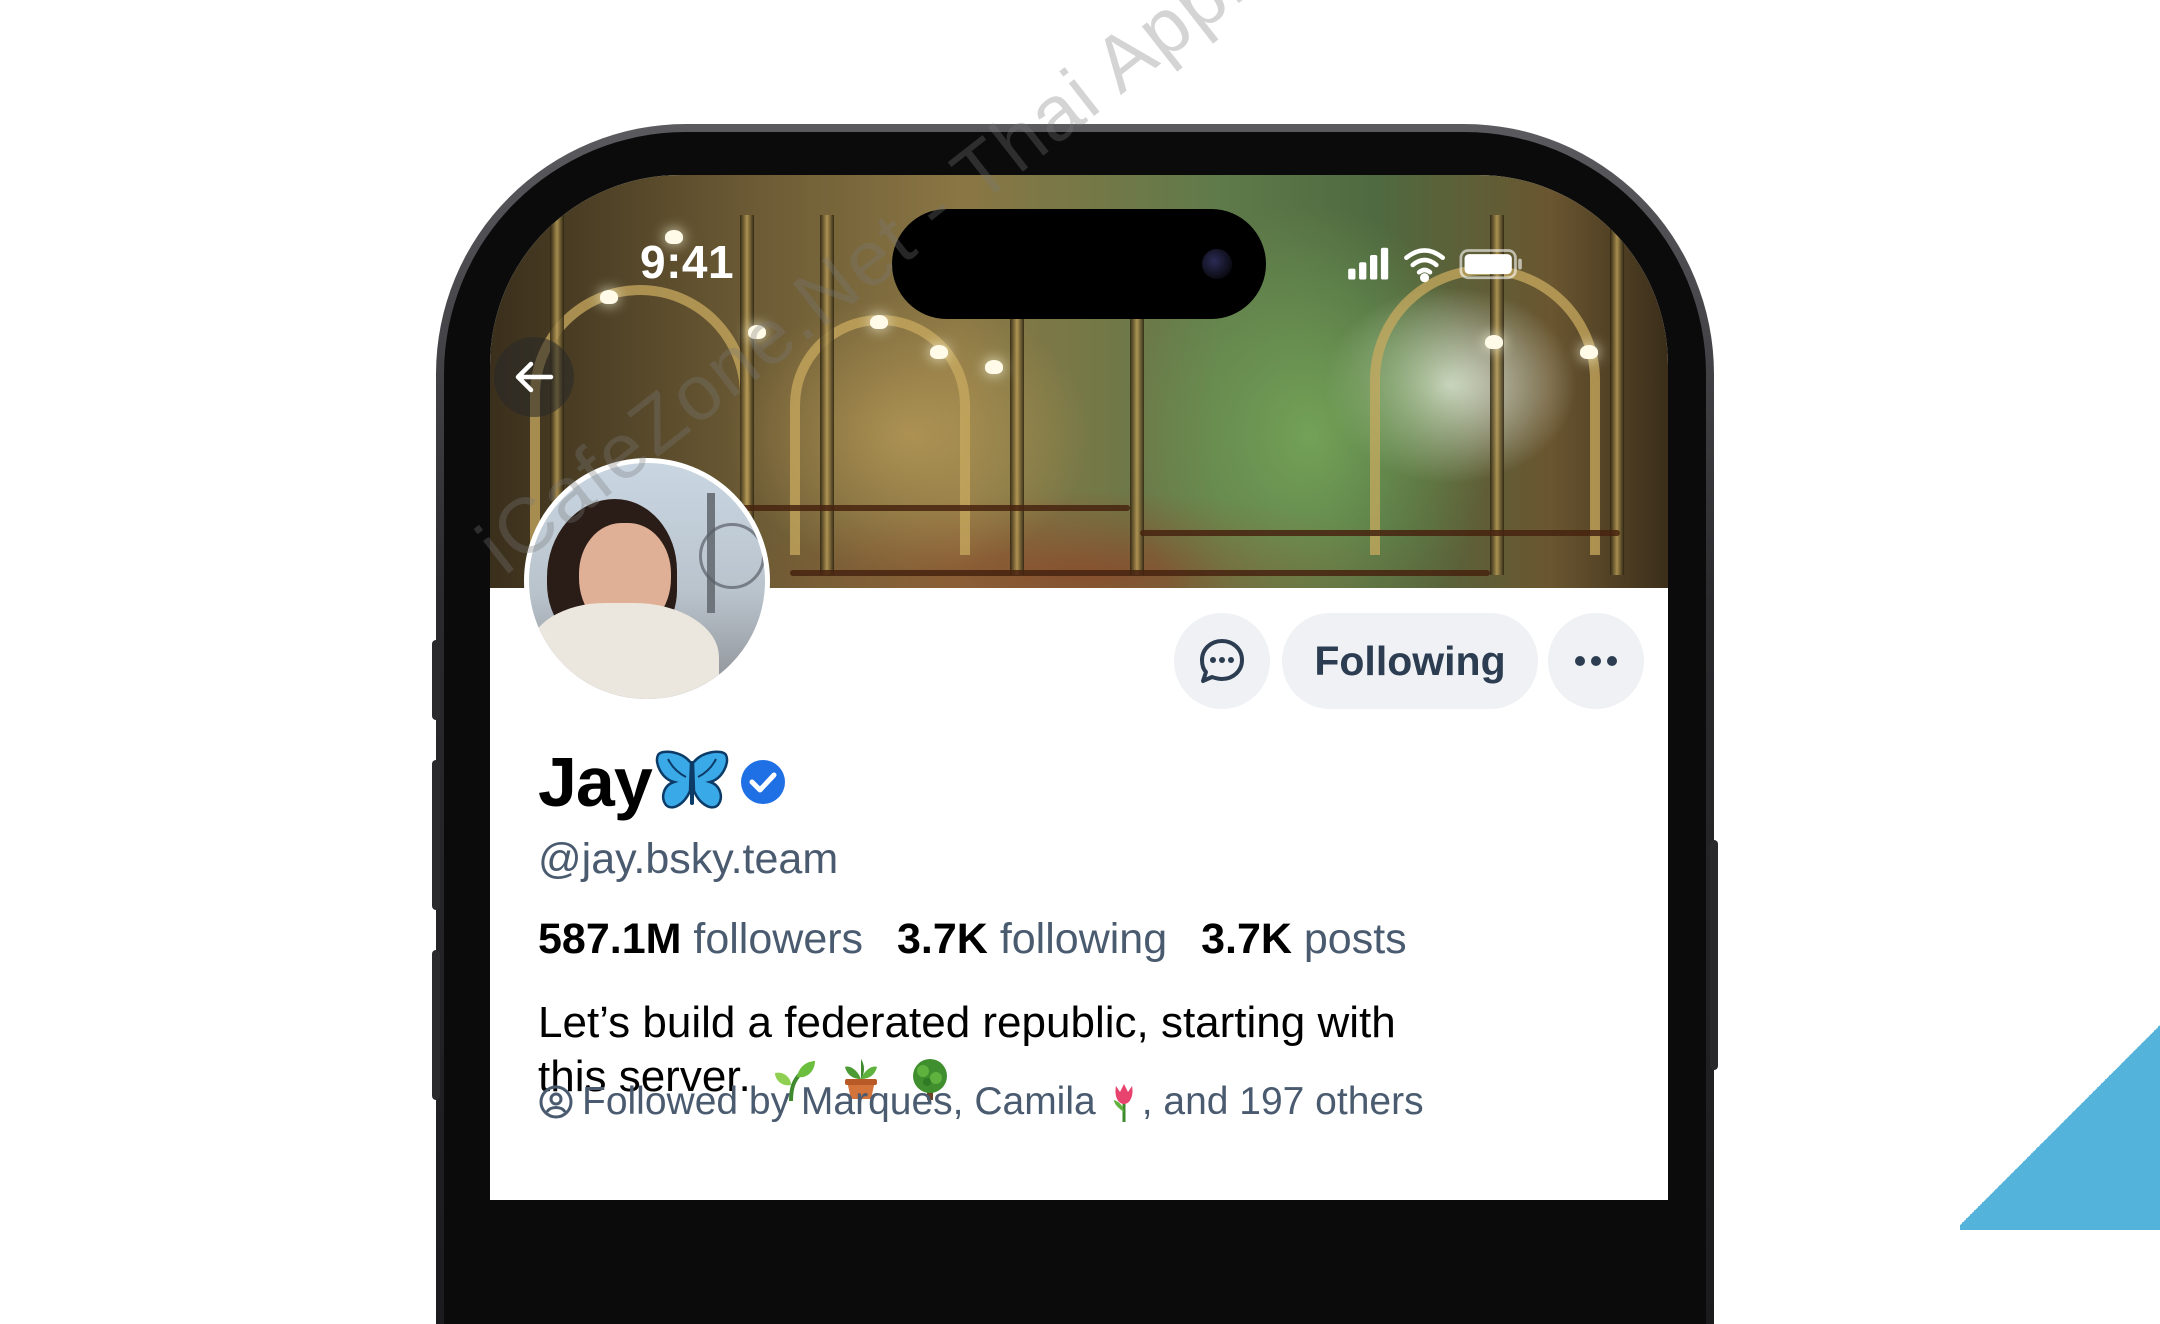  What do you see at coordinates (556, 1102) in the screenshot?
I see `person-circle-icon` at bounding box center [556, 1102].